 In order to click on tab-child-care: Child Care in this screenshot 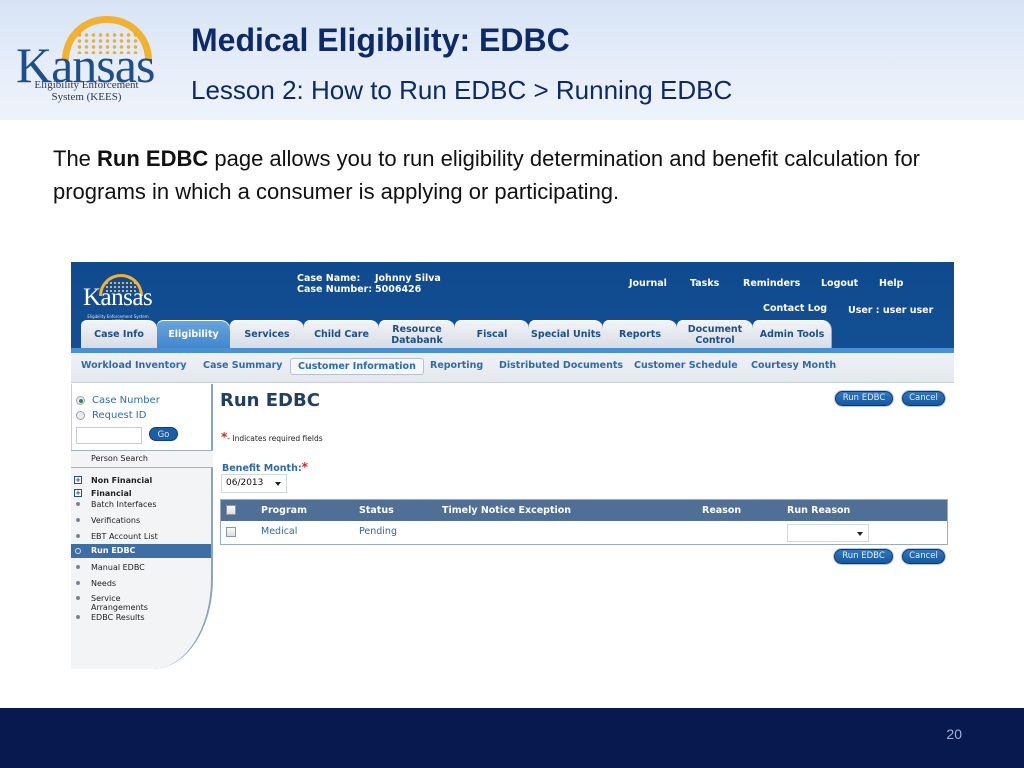, I will do `click(342, 334)`.